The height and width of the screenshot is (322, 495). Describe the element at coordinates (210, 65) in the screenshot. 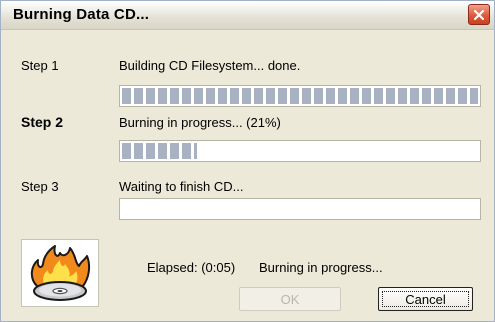

I see `step-1-status: Building CD Filesystem... done.` at that location.